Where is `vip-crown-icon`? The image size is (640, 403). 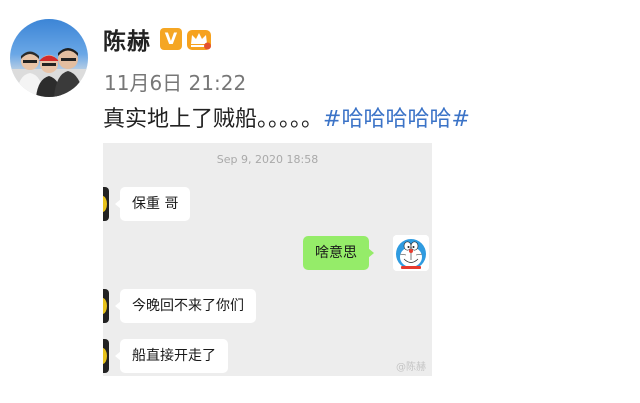
vip-crown-icon is located at coordinates (199, 40).